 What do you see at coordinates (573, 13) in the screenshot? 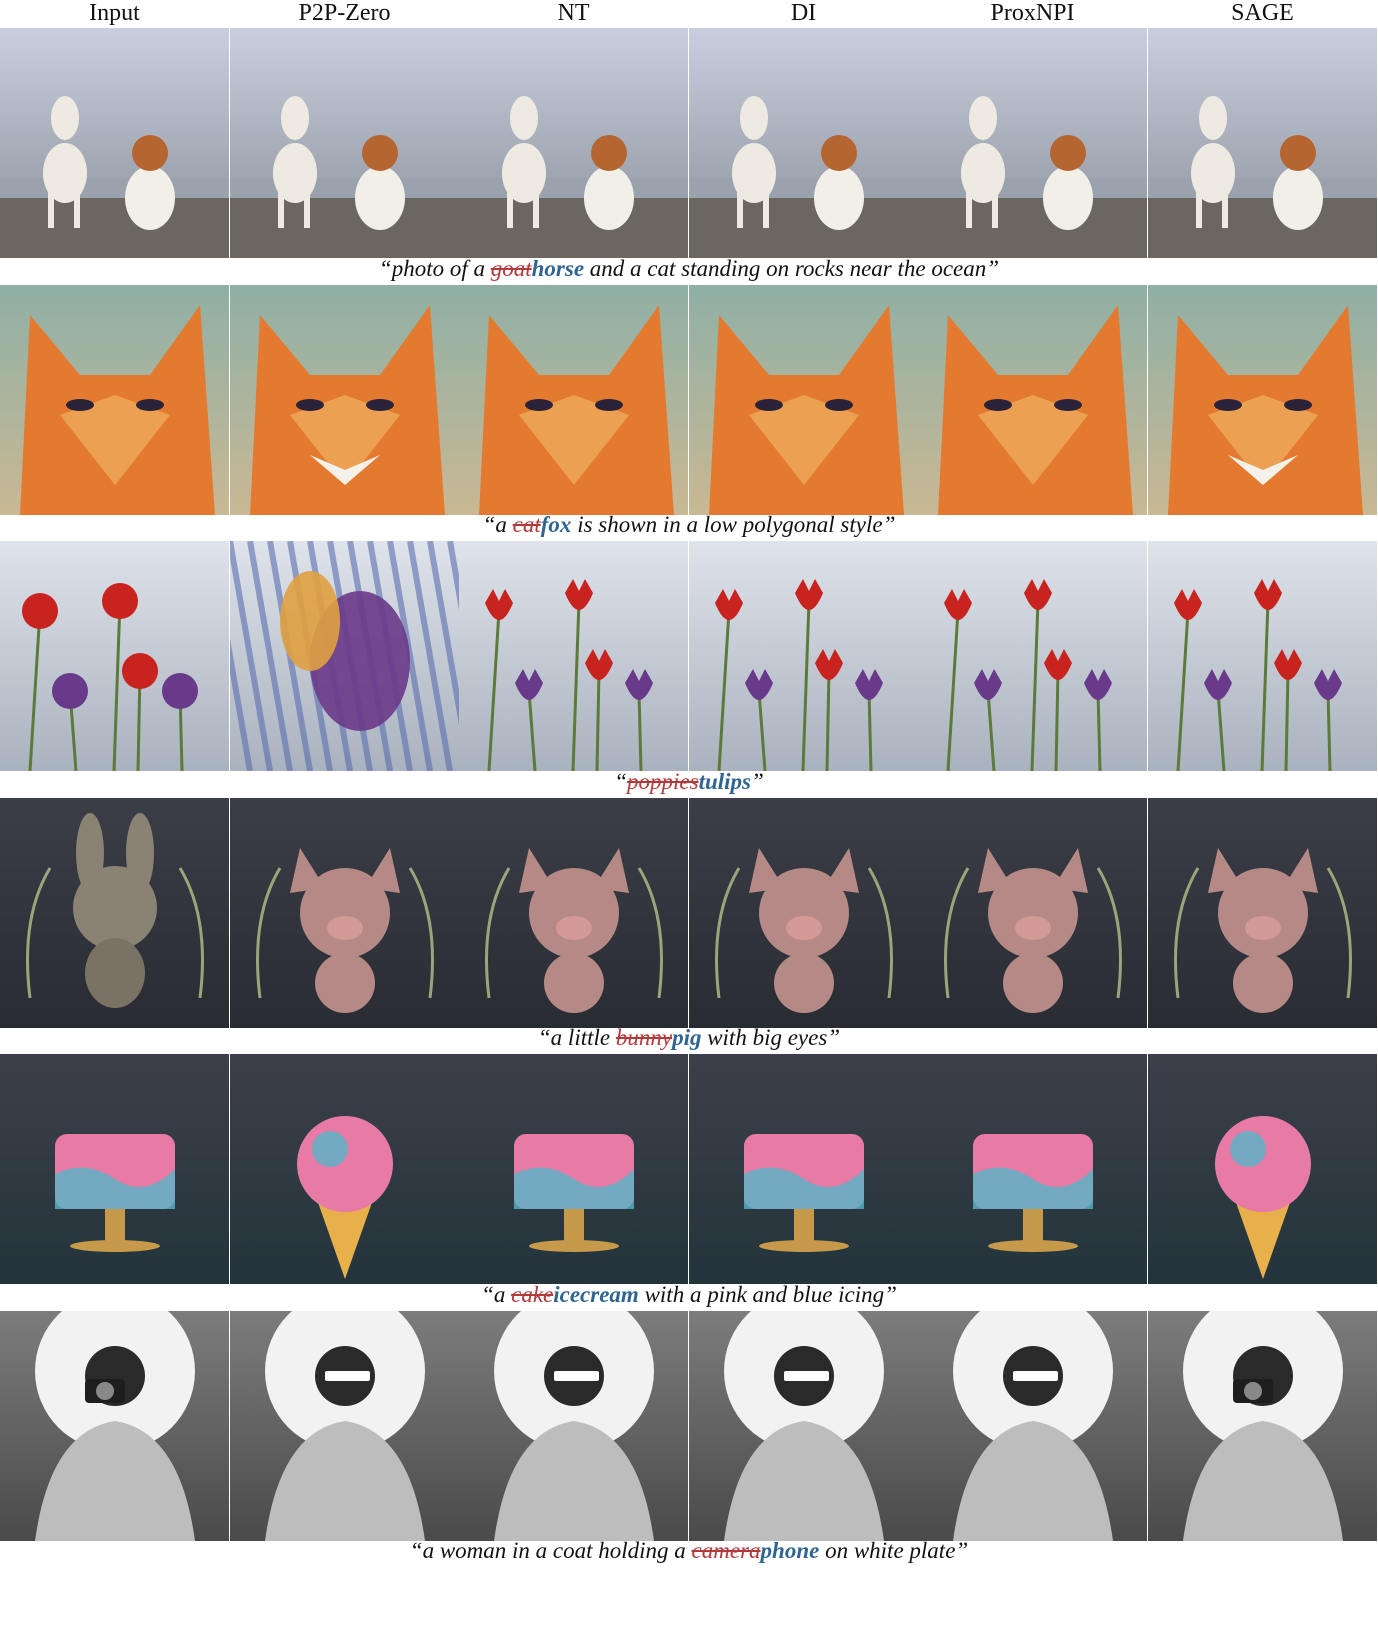
I see `column-header-nt: NT` at bounding box center [573, 13].